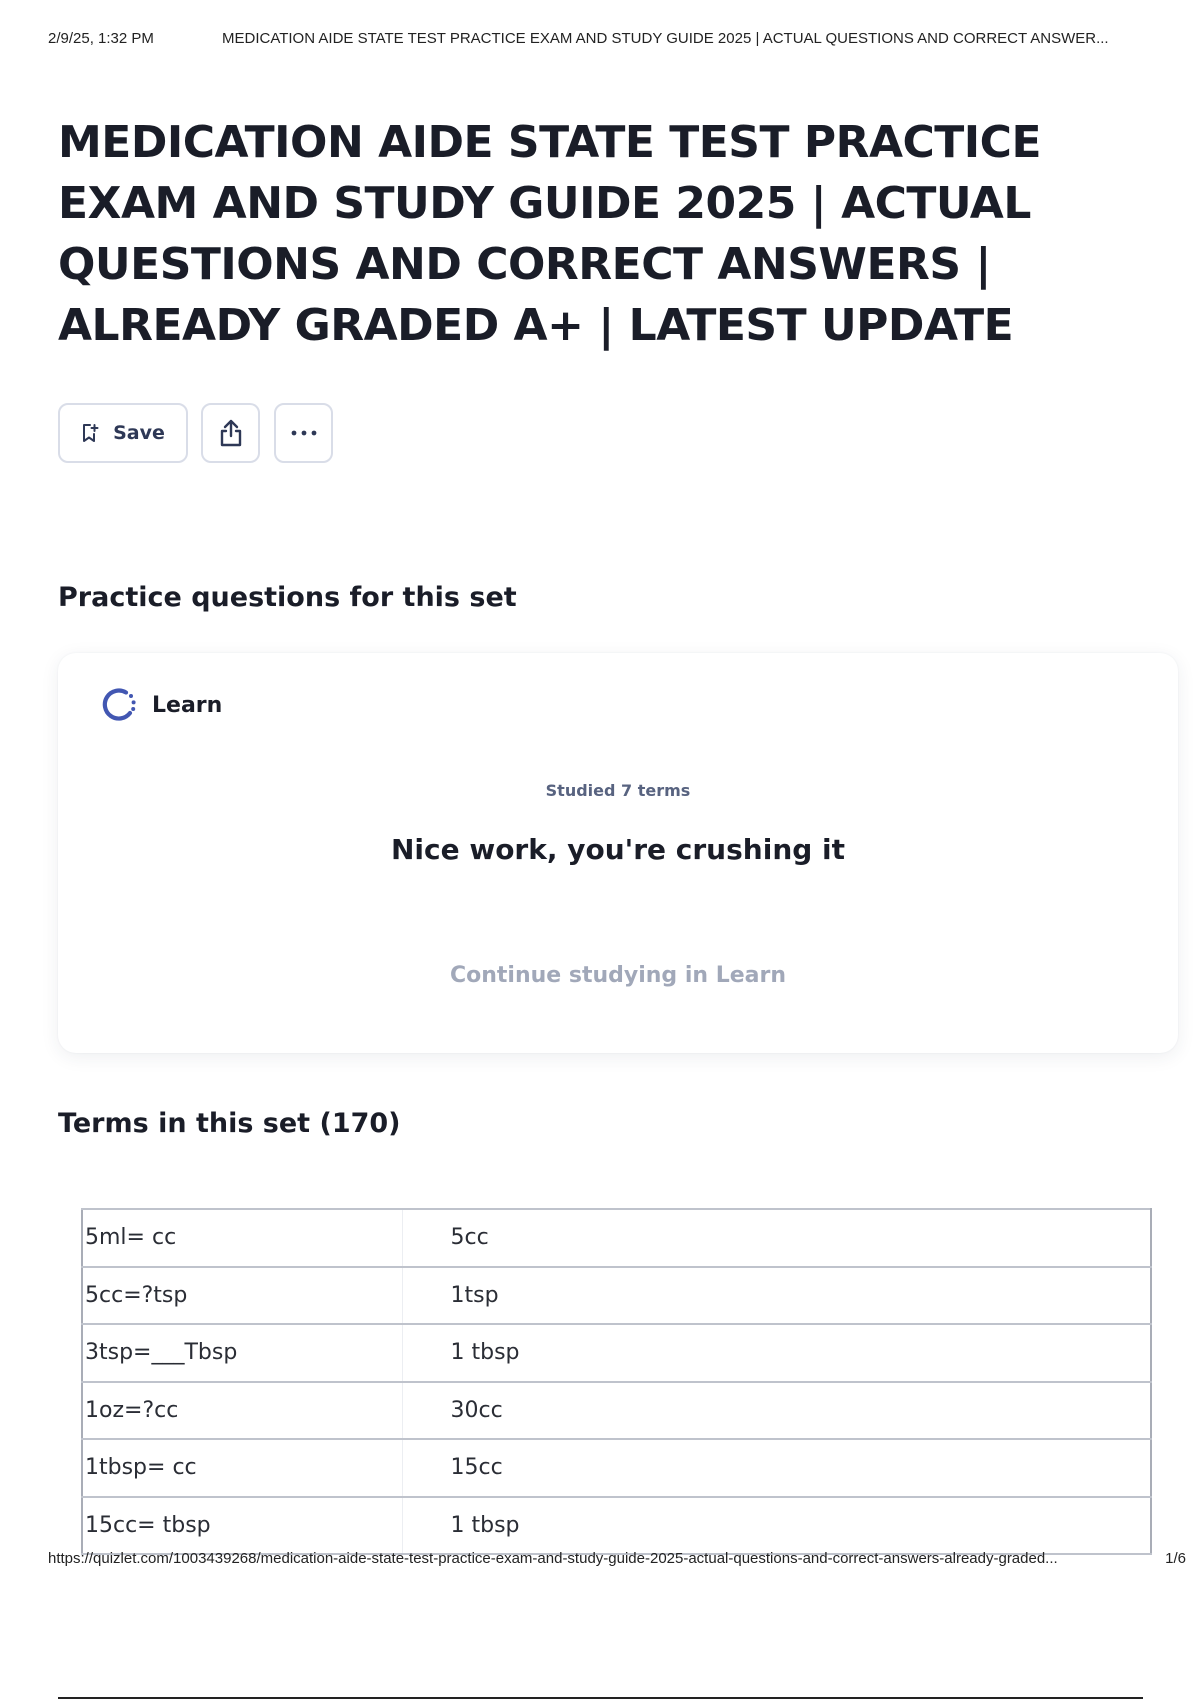  What do you see at coordinates (139, 433) in the screenshot?
I see `save-label: Save` at bounding box center [139, 433].